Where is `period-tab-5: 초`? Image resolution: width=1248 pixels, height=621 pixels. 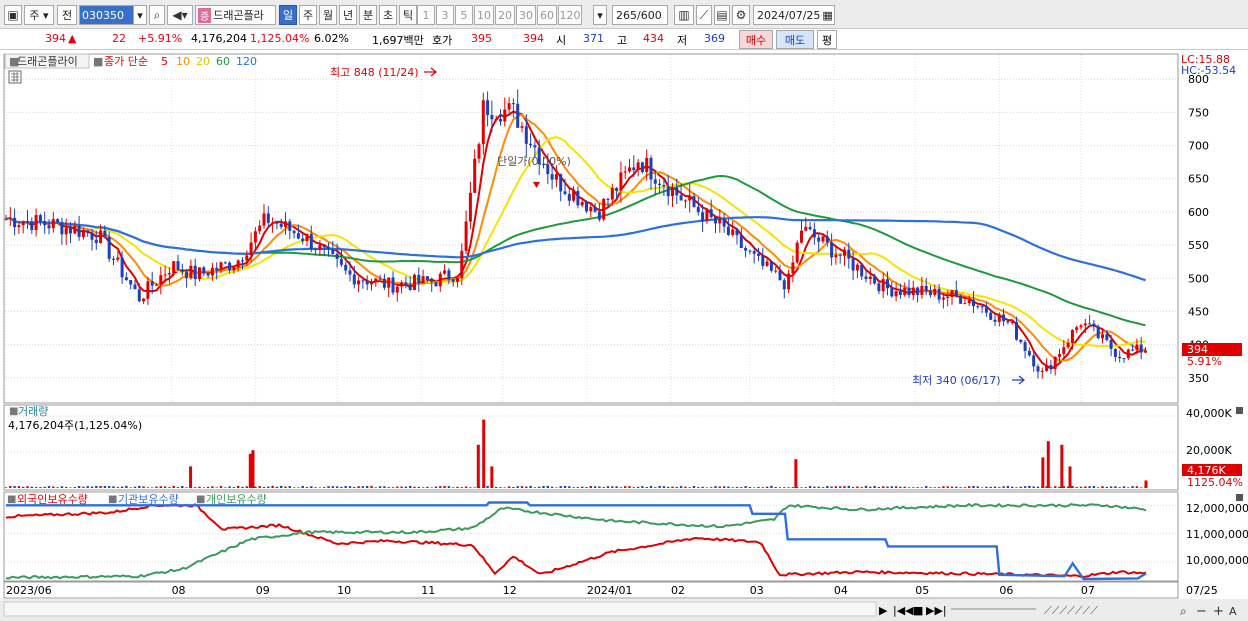
period-tab-5: 초 is located at coordinates (388, 15).